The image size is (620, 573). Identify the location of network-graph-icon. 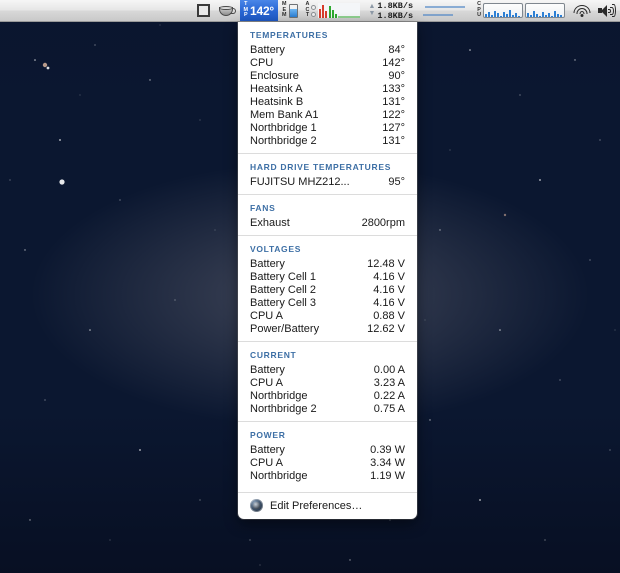
(445, 10).